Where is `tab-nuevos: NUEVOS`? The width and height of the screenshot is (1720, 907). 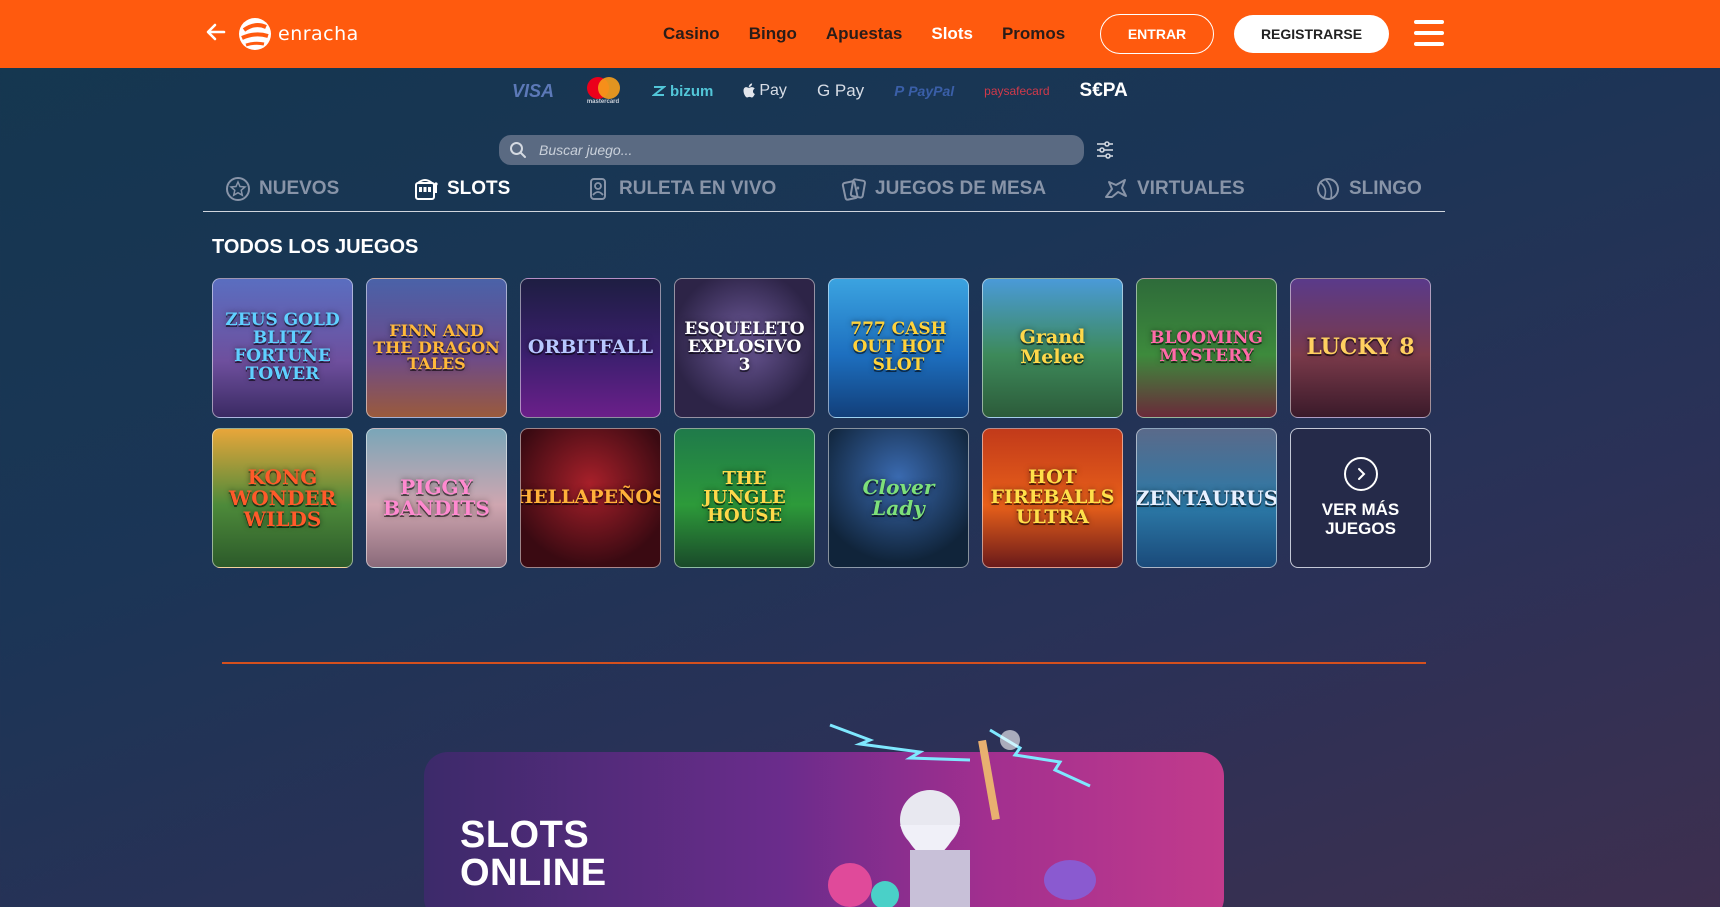
tab-nuevos: NUEVOS is located at coordinates (282, 189).